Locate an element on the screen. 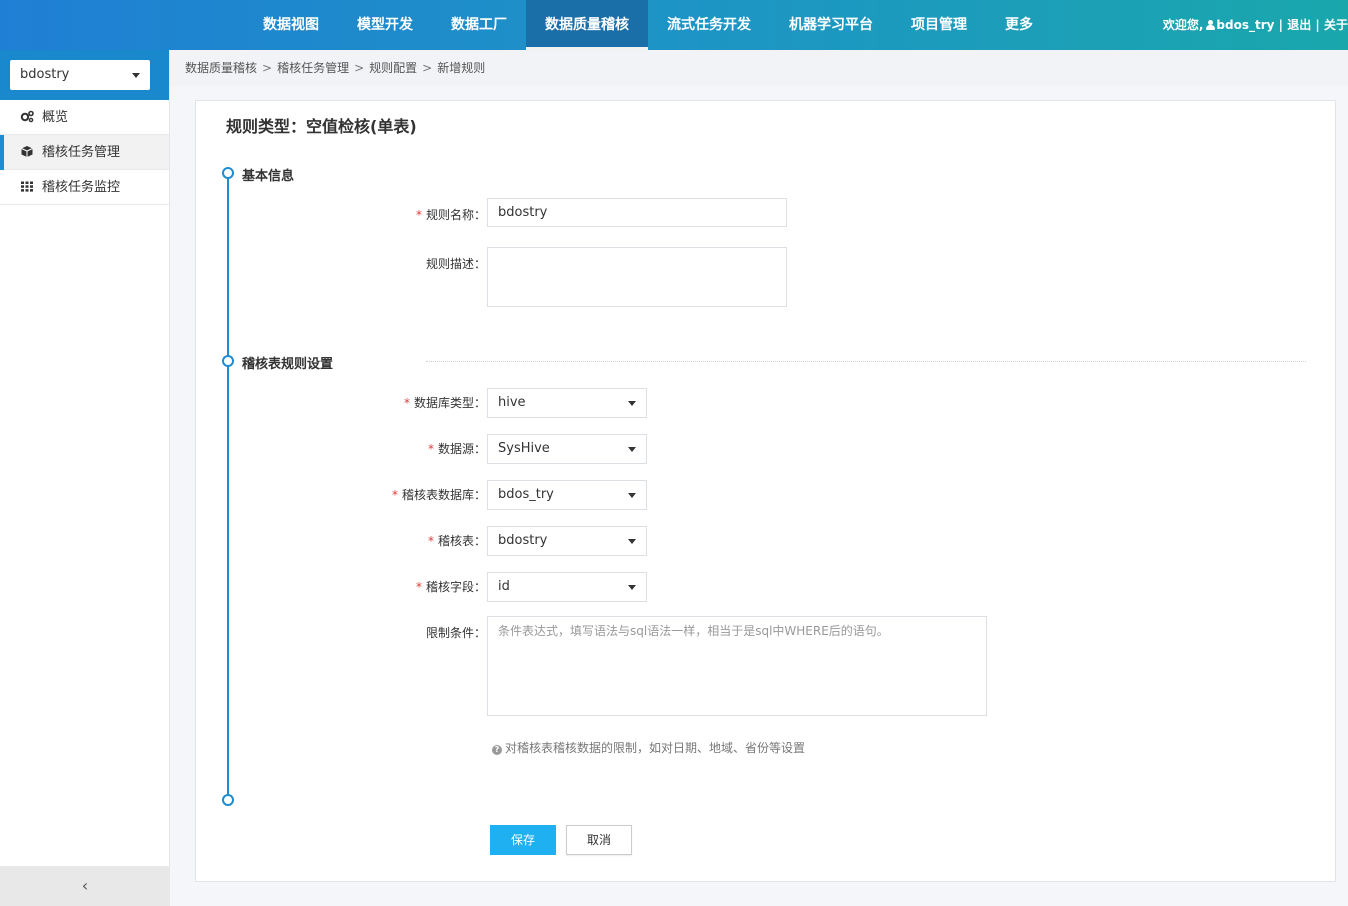 The height and width of the screenshot is (906, 1348). audit-field-label: * 稽核字段： is located at coordinates (386, 586).